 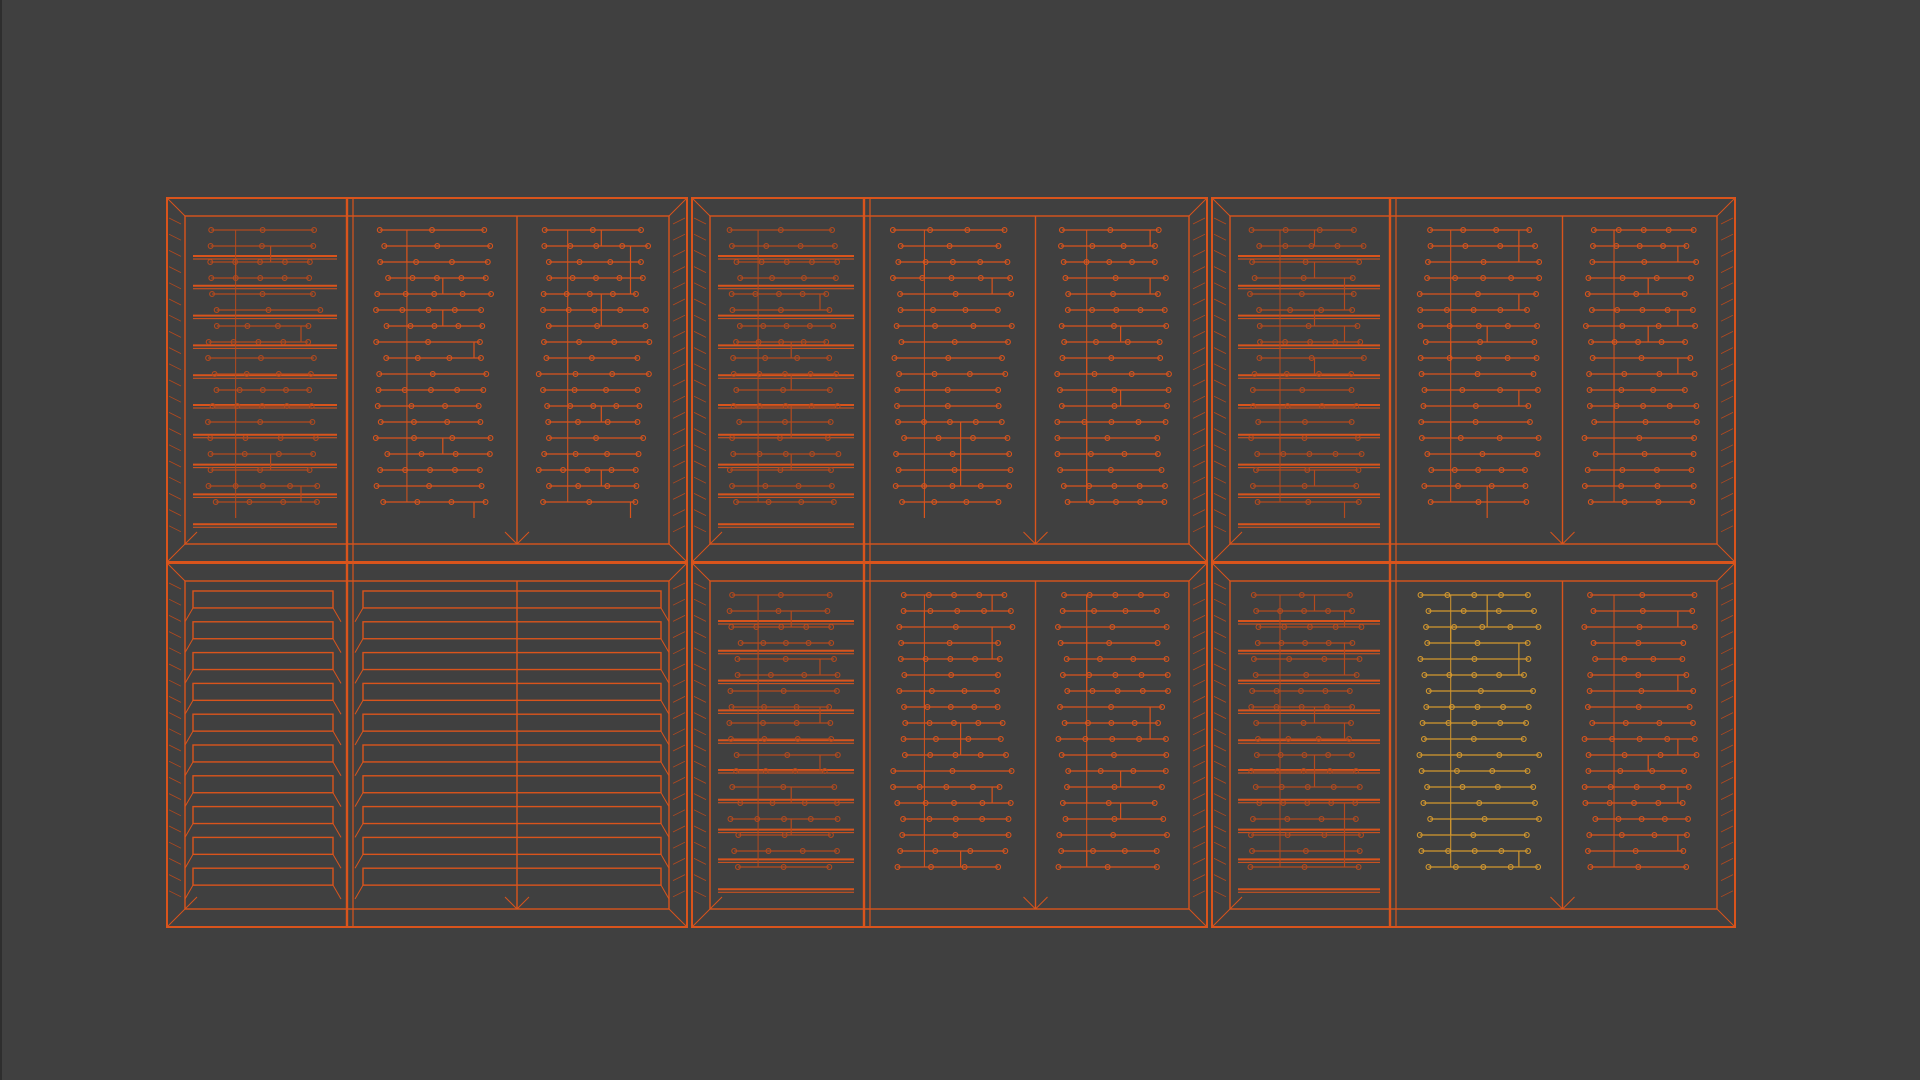 I want to click on rack-unit-top-left, so click(x=427, y=380).